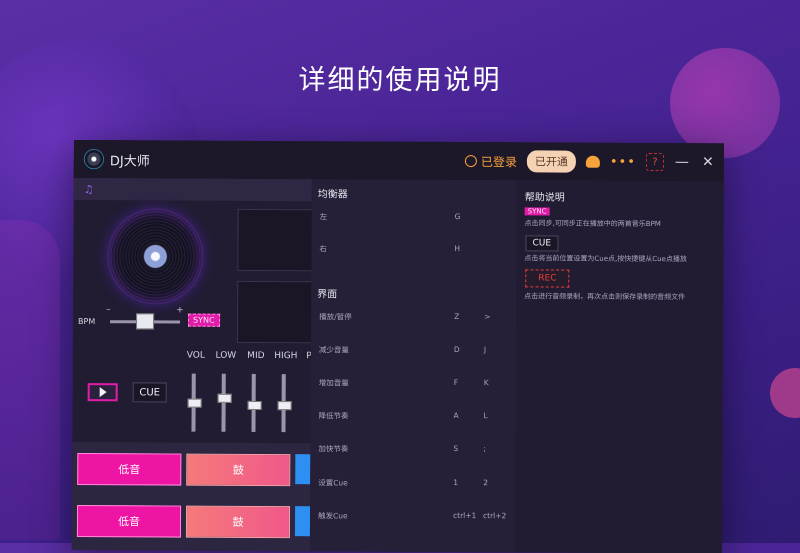 The image size is (800, 553). Describe the element at coordinates (544, 198) in the screenshot. I see `help-title: 帮助说明` at that location.